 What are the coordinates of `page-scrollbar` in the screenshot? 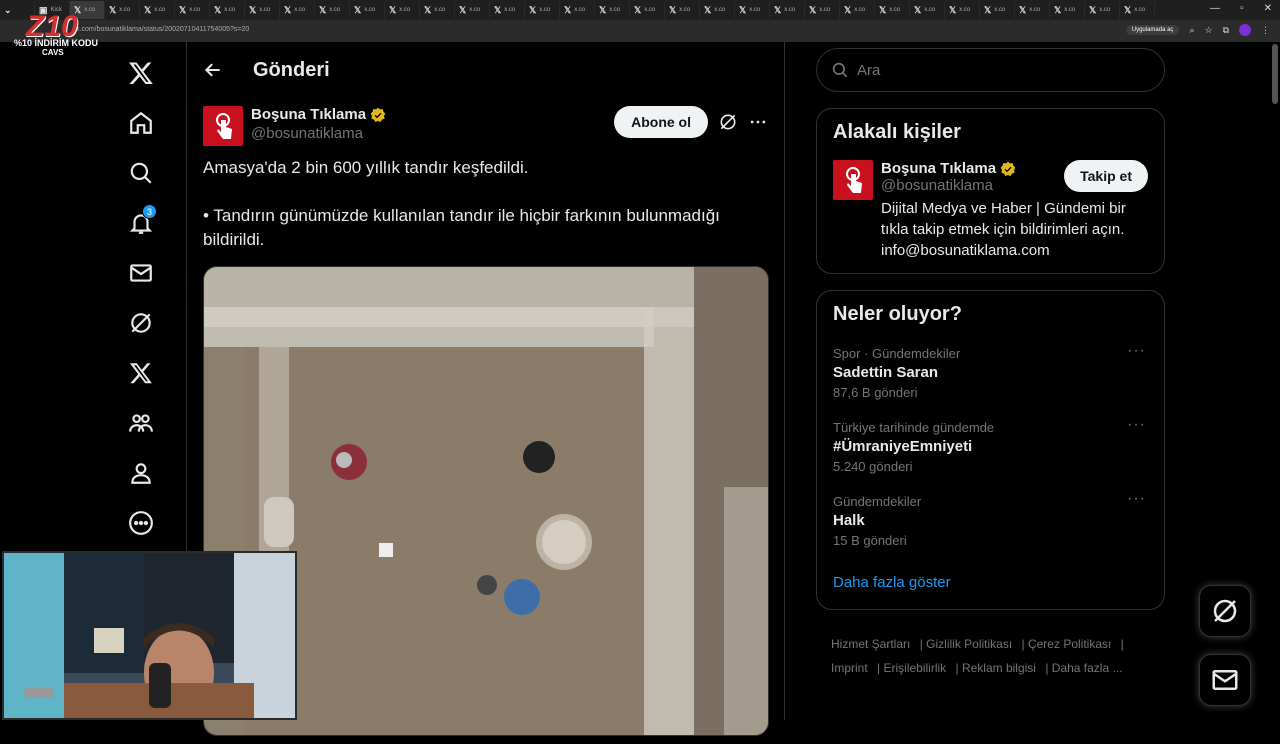 It's located at (1275, 74).